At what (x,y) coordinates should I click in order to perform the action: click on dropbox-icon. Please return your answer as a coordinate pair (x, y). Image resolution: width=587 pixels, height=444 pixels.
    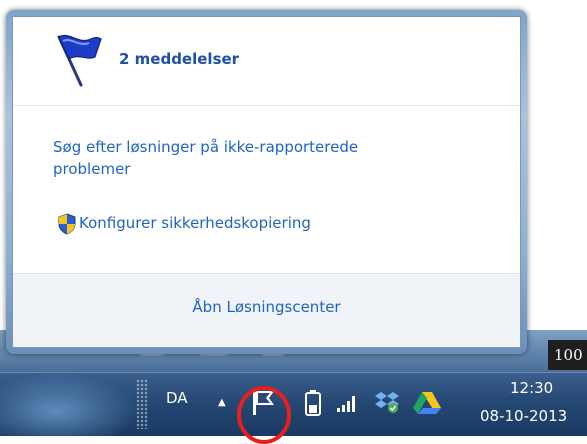
    Looking at the image, I should click on (387, 402).